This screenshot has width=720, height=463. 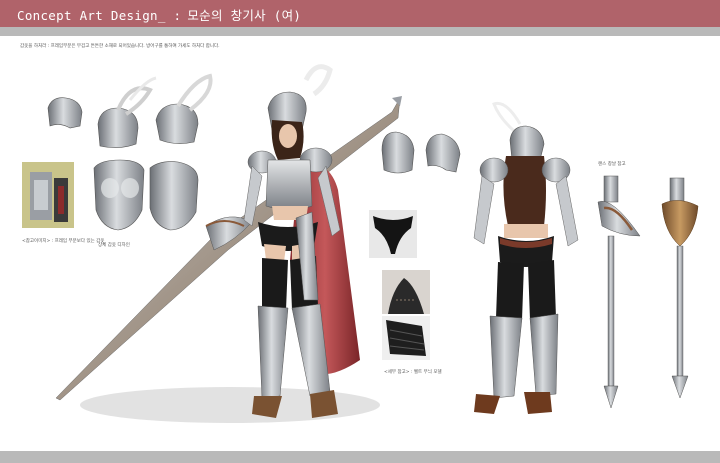 I want to click on detail-photo-lace, so click(x=406, y=292).